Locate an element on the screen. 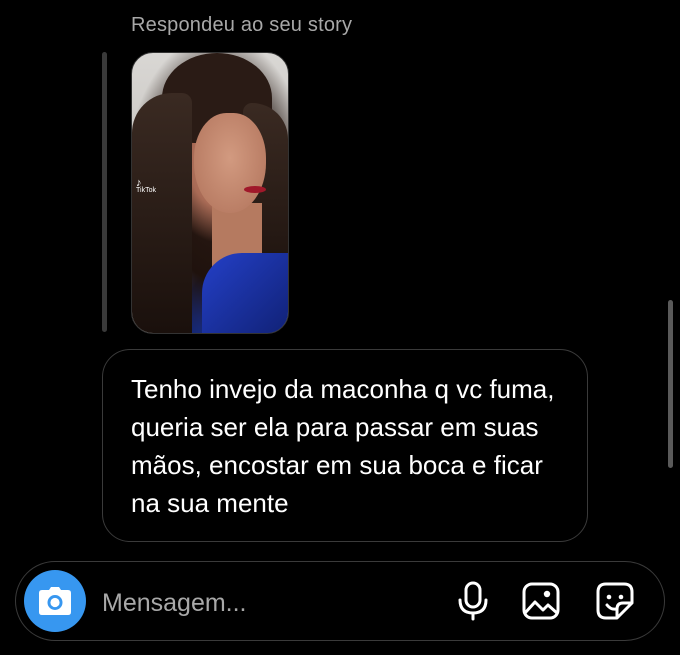  tiktok-watermark: ♪ TikTok is located at coordinates (146, 186).